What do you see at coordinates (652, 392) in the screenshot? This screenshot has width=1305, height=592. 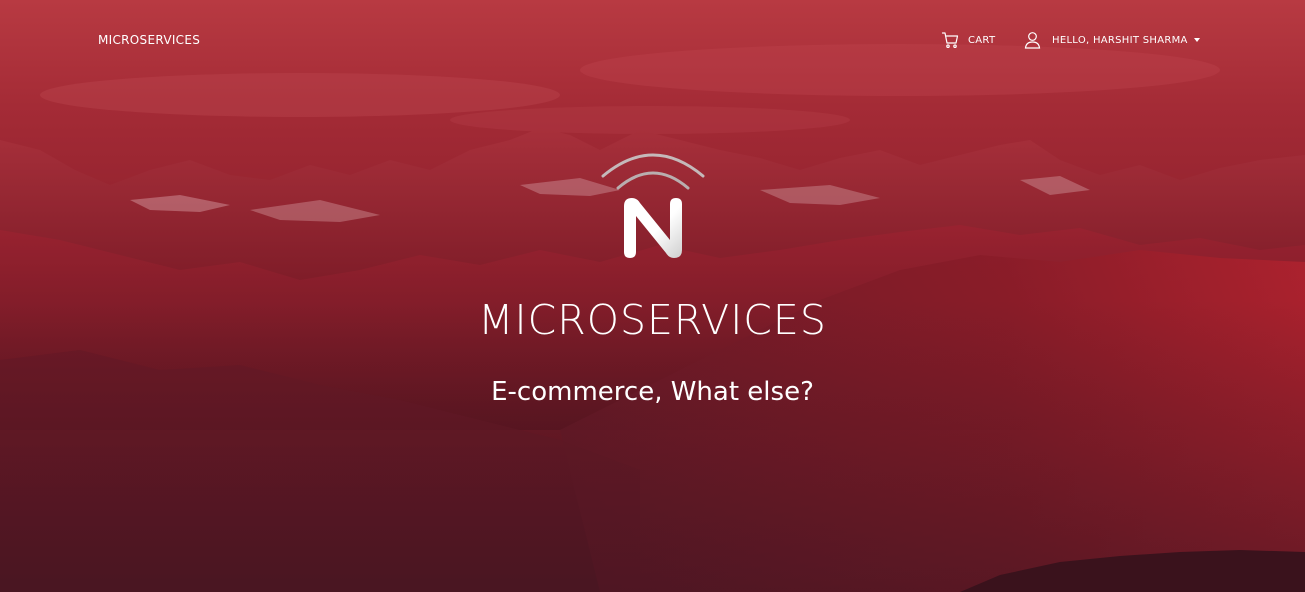 I see `hero-subtitle: E-commerce, What else?` at bounding box center [652, 392].